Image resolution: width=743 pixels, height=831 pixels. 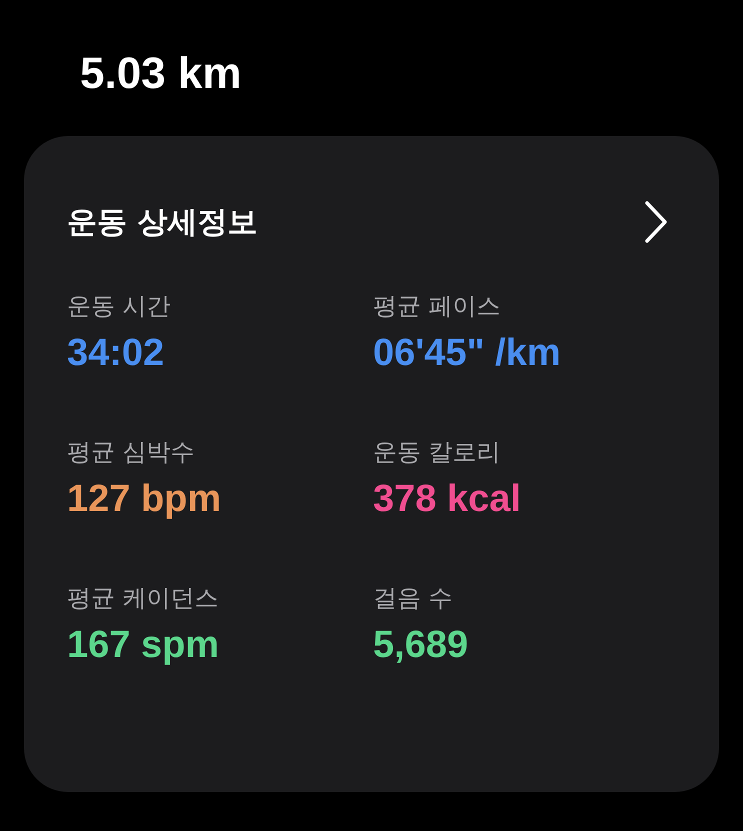 I want to click on stat-label: 운동 칼로리, so click(x=437, y=452).